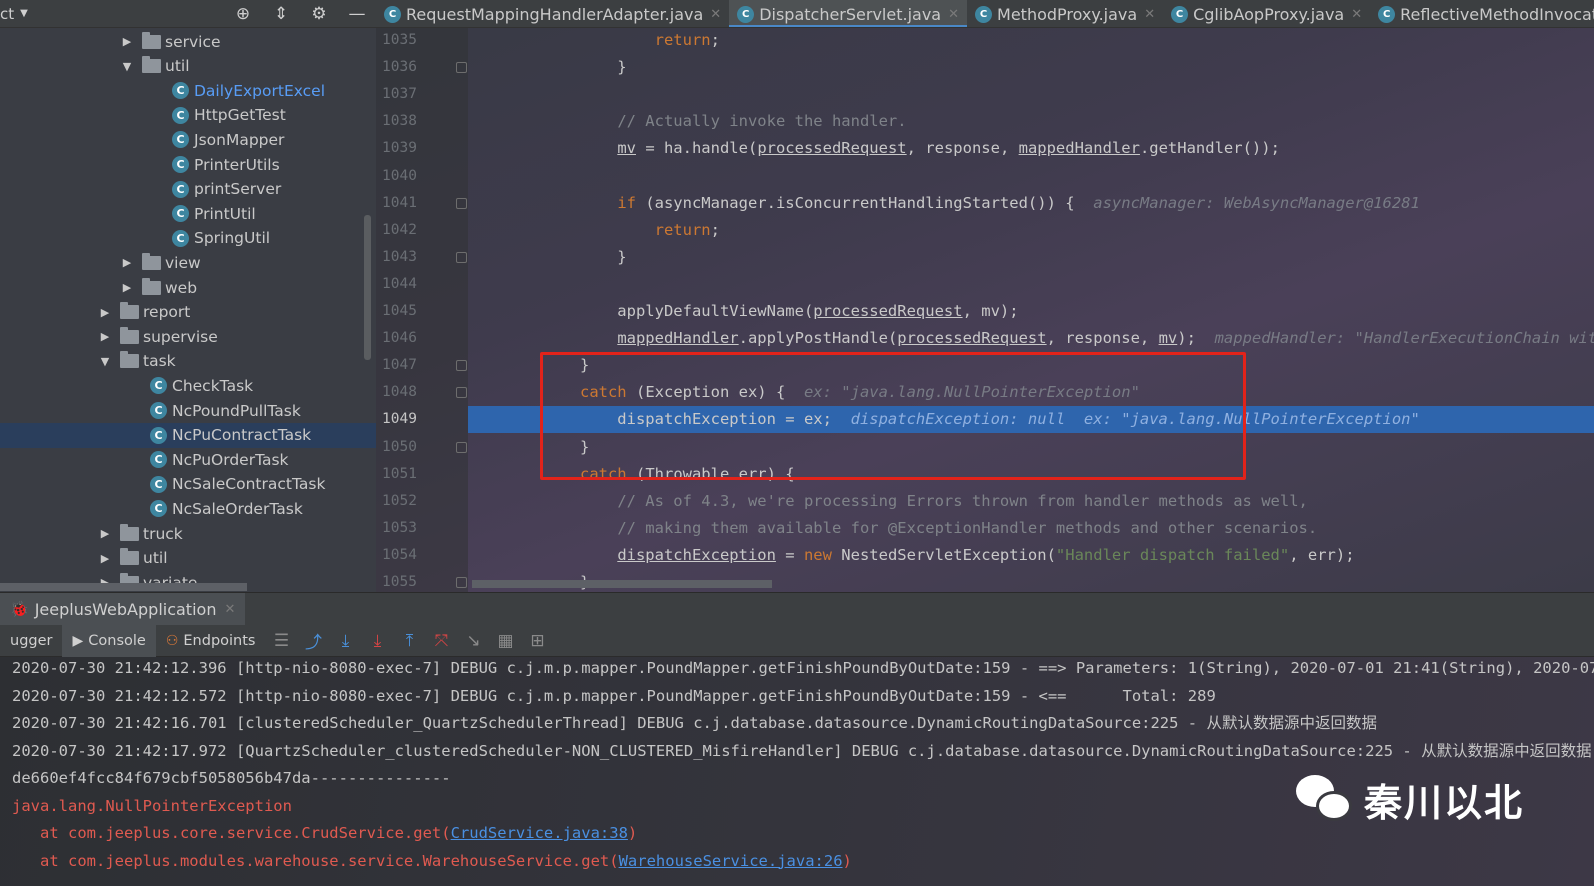 This screenshot has width=1594, height=886. I want to click on editor-tab: C DispatcherServlet.java ✕, so click(848, 13).